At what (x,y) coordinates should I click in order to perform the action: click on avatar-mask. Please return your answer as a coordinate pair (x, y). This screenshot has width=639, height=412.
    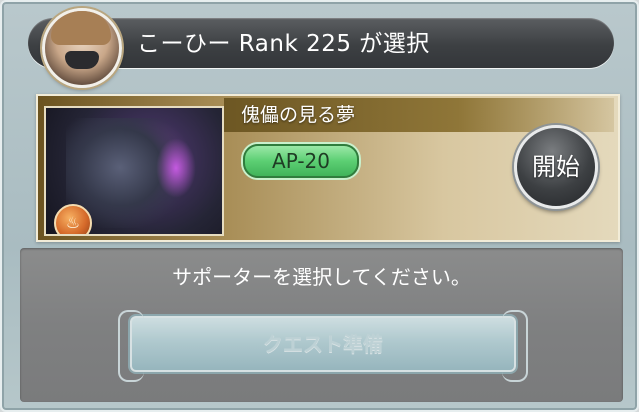
    Looking at the image, I should click on (82, 60).